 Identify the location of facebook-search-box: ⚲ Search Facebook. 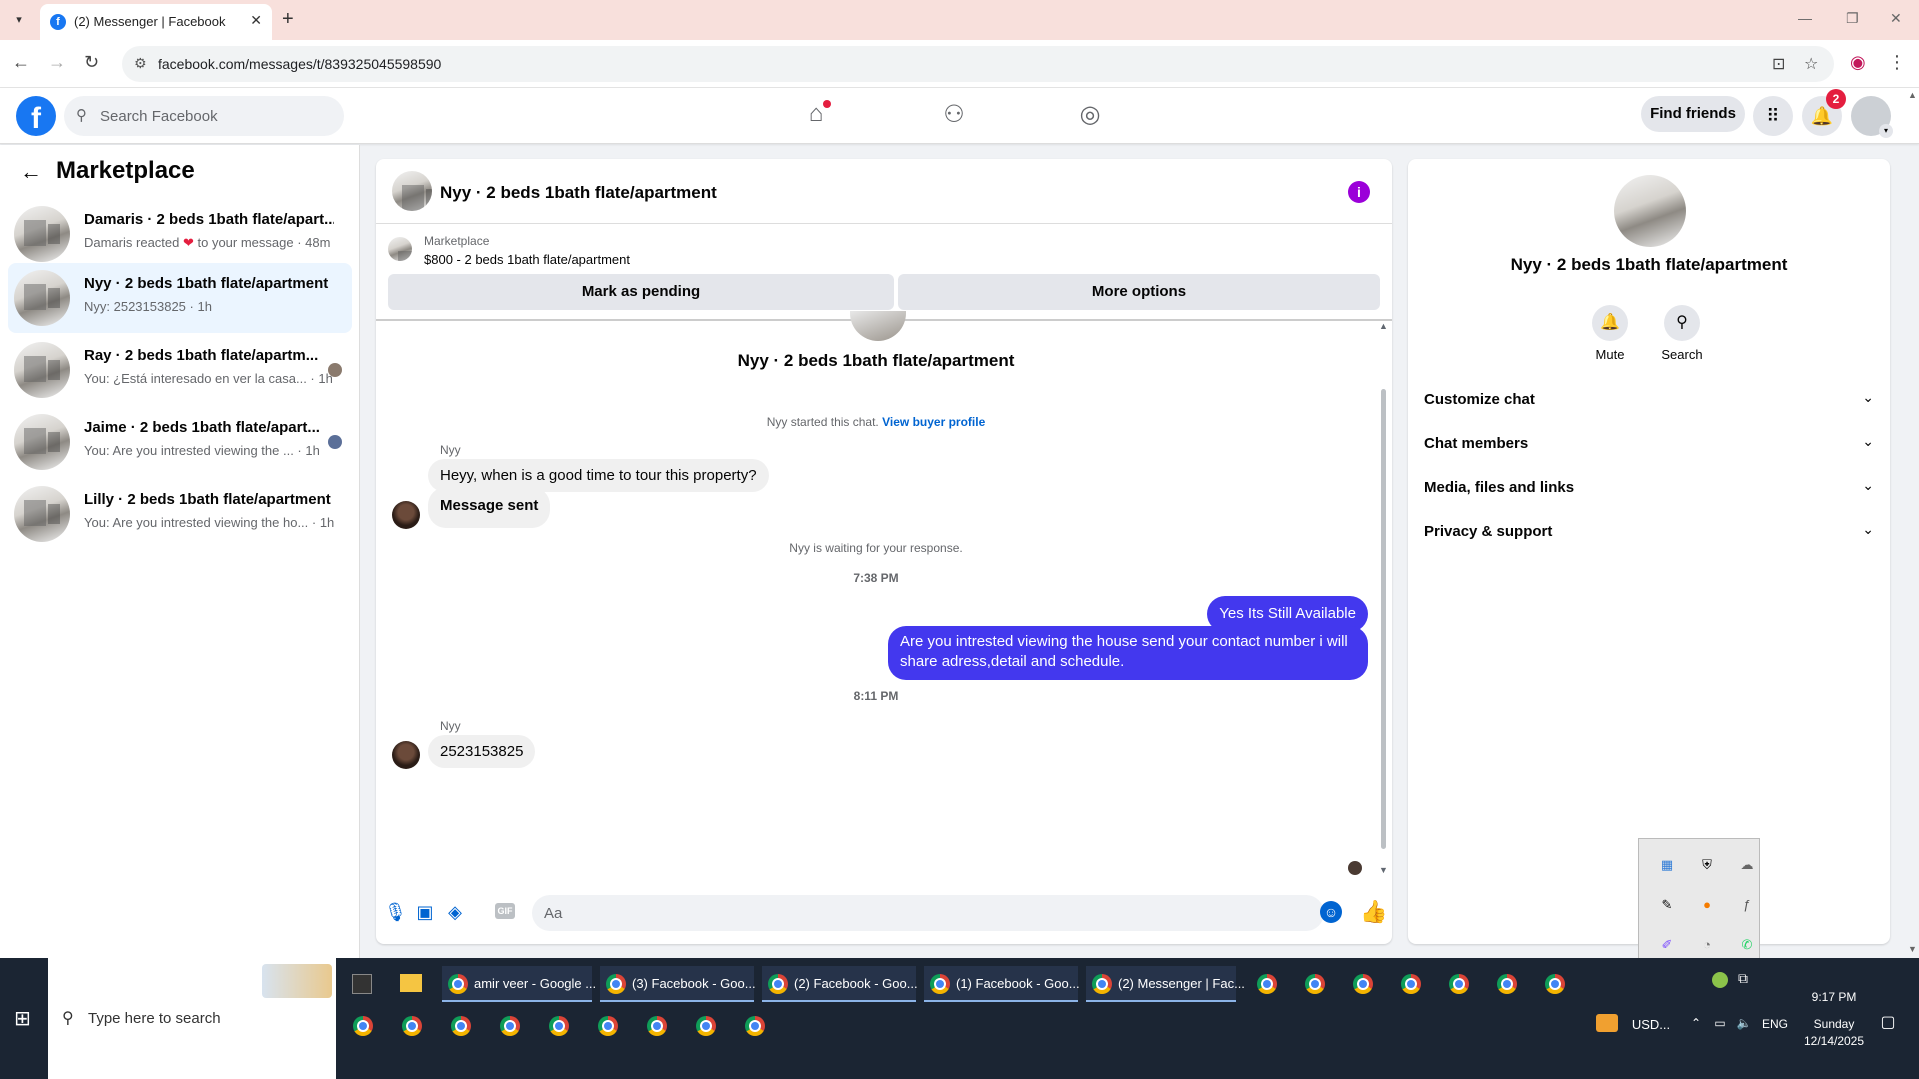
(204, 116).